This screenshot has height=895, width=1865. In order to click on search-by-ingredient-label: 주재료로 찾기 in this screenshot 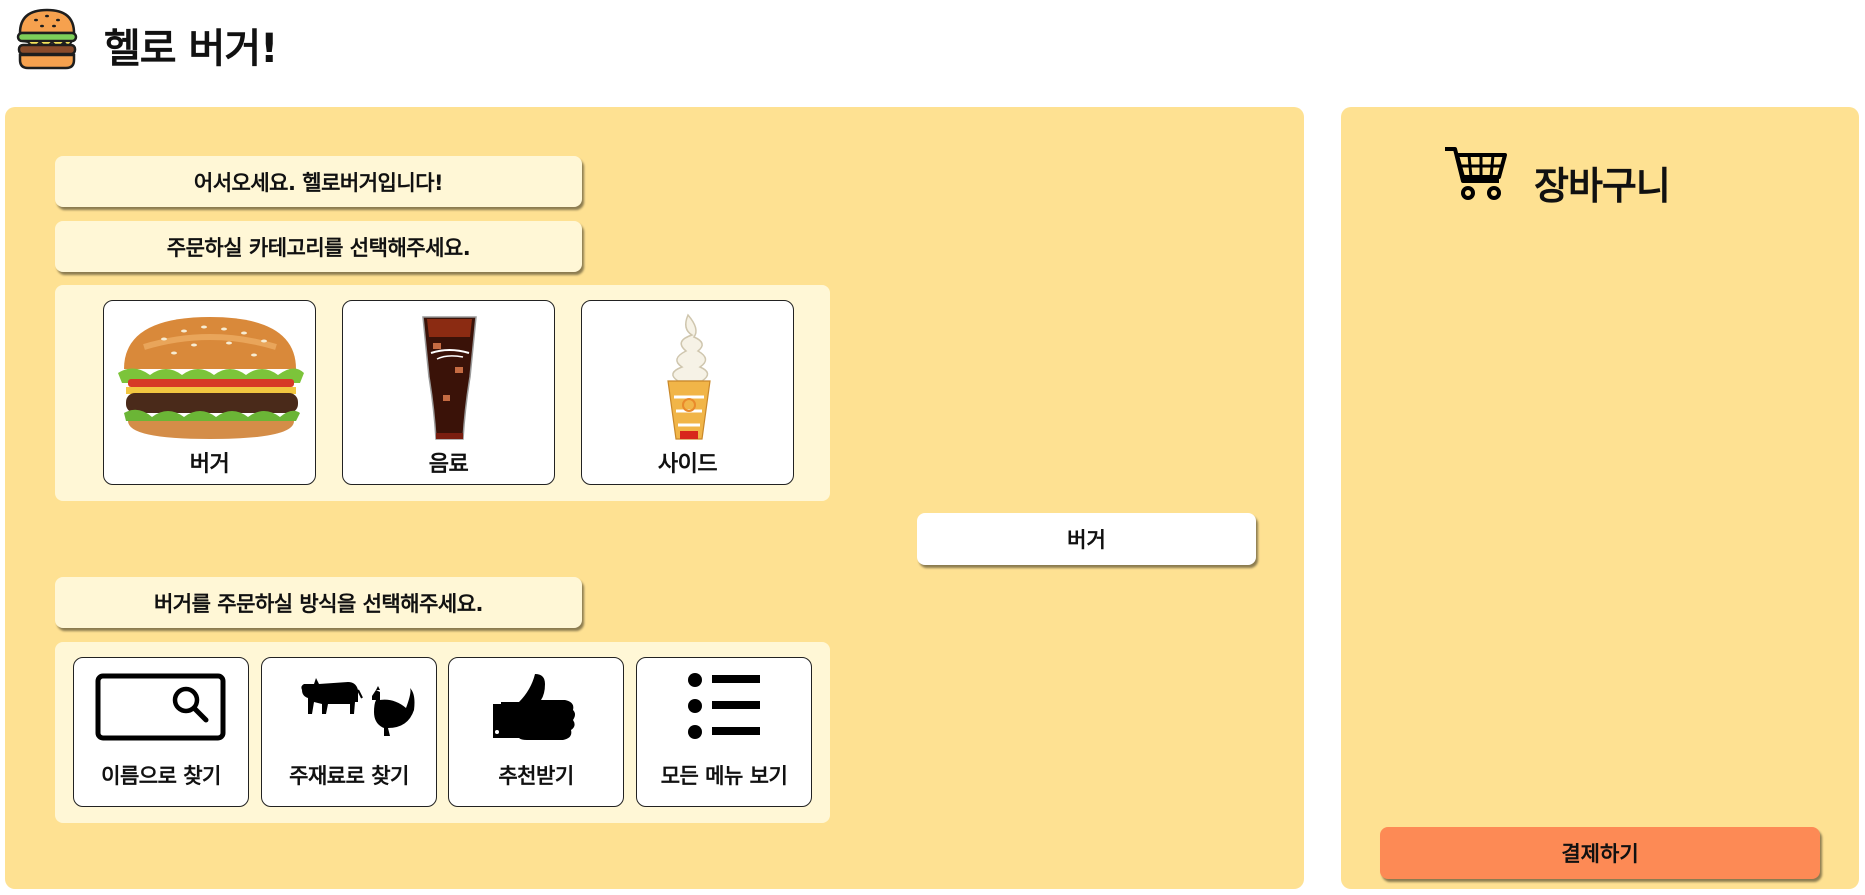, I will do `click(349, 776)`.